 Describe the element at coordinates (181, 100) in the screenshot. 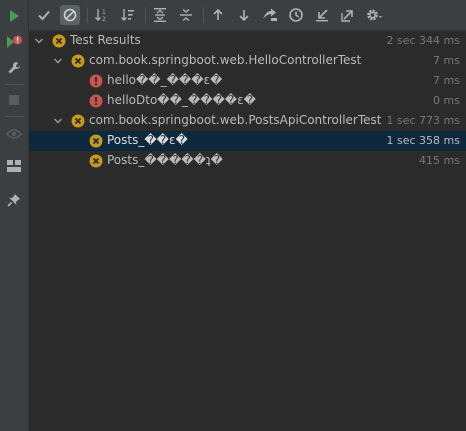

I see `tree-label: helloDto��_����ɛ�` at that location.